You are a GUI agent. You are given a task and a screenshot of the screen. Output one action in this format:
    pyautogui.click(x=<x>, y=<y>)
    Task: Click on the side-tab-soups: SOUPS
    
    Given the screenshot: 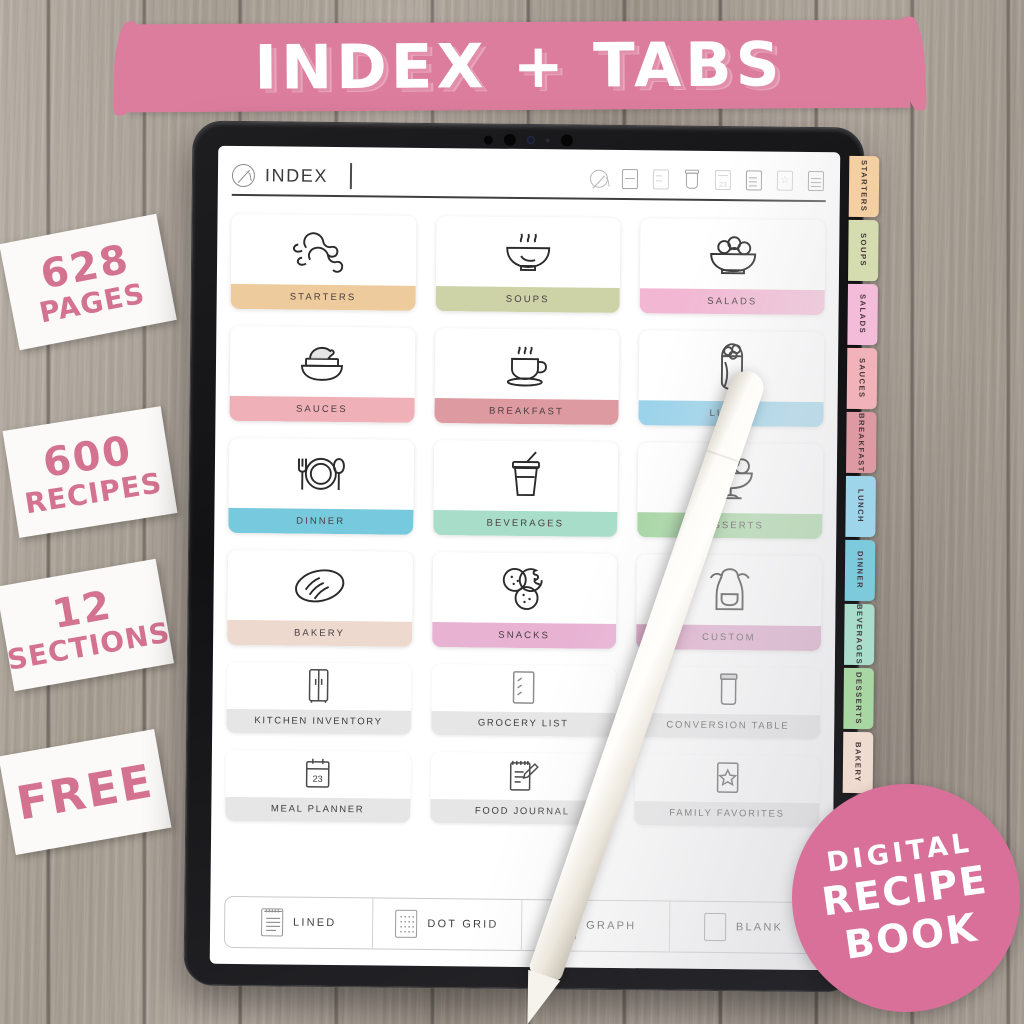 What is the action you would take?
    pyautogui.click(x=863, y=250)
    